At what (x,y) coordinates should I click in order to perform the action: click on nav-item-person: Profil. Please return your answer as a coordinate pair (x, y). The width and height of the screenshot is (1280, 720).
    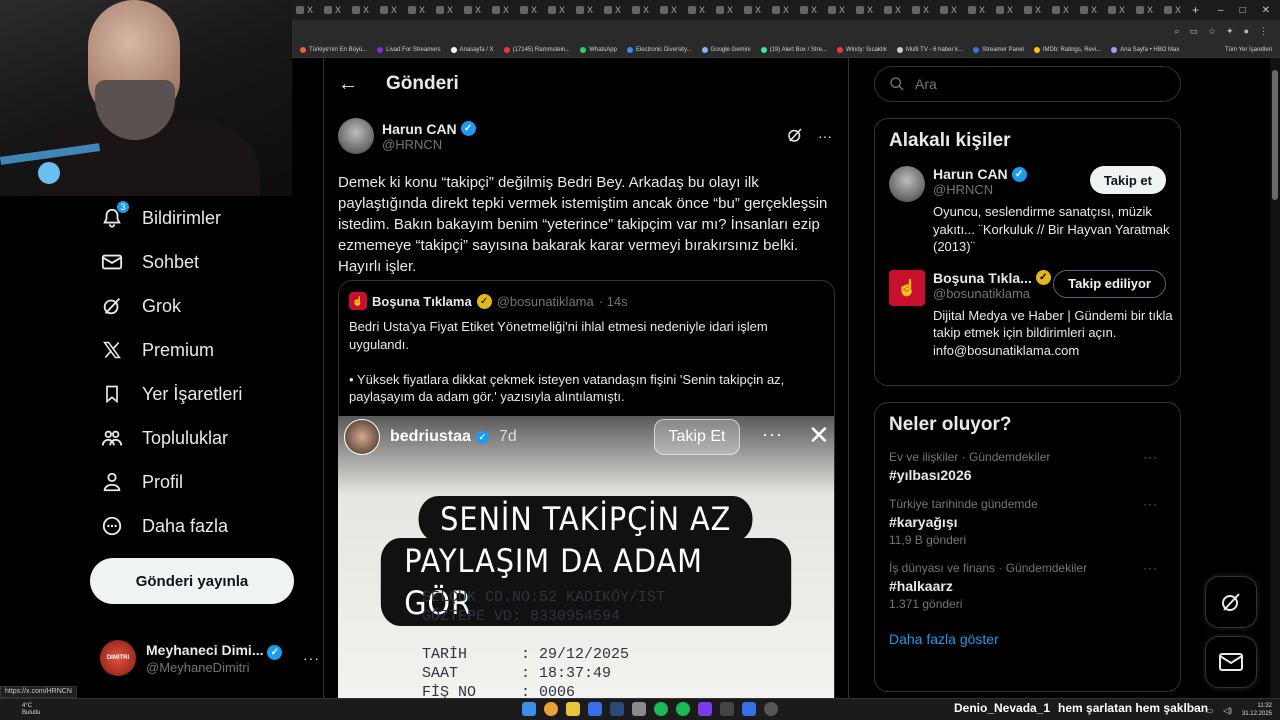
    Looking at the image, I should click on (205, 482).